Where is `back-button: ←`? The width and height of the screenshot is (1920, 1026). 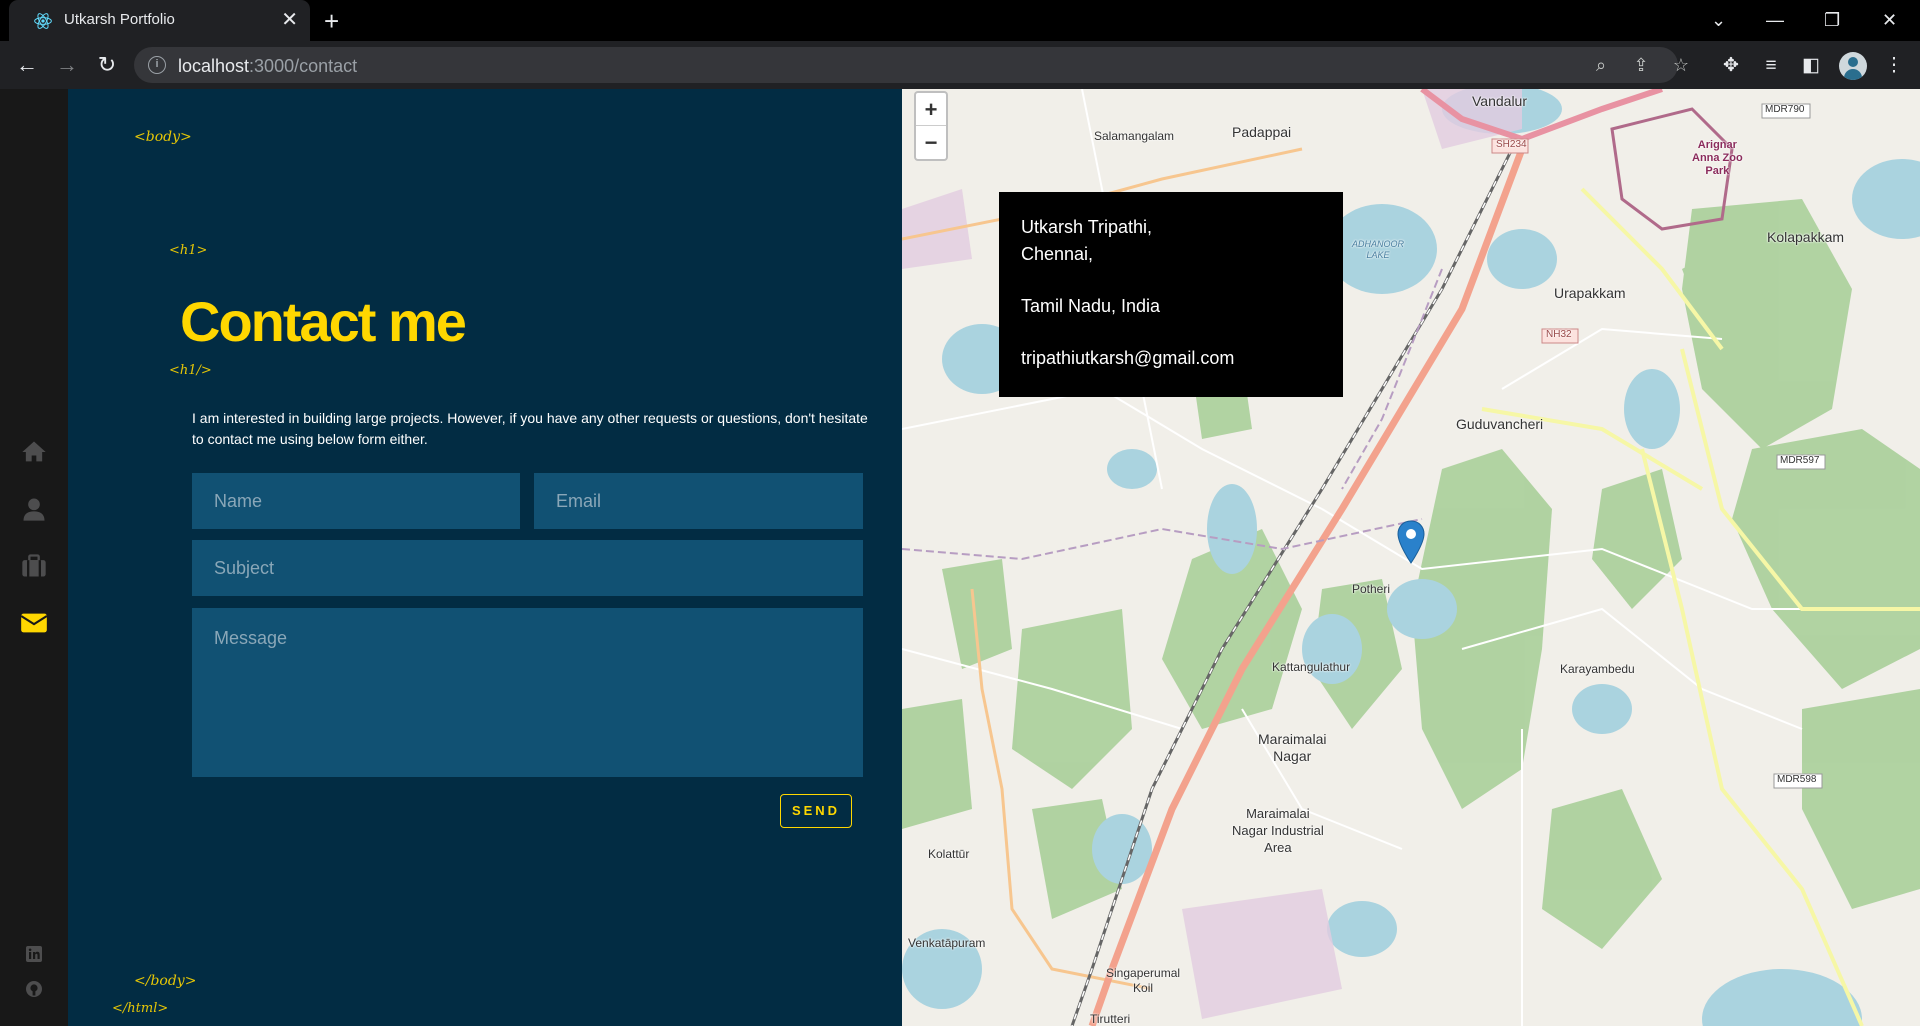 back-button: ← is located at coordinates (27, 65).